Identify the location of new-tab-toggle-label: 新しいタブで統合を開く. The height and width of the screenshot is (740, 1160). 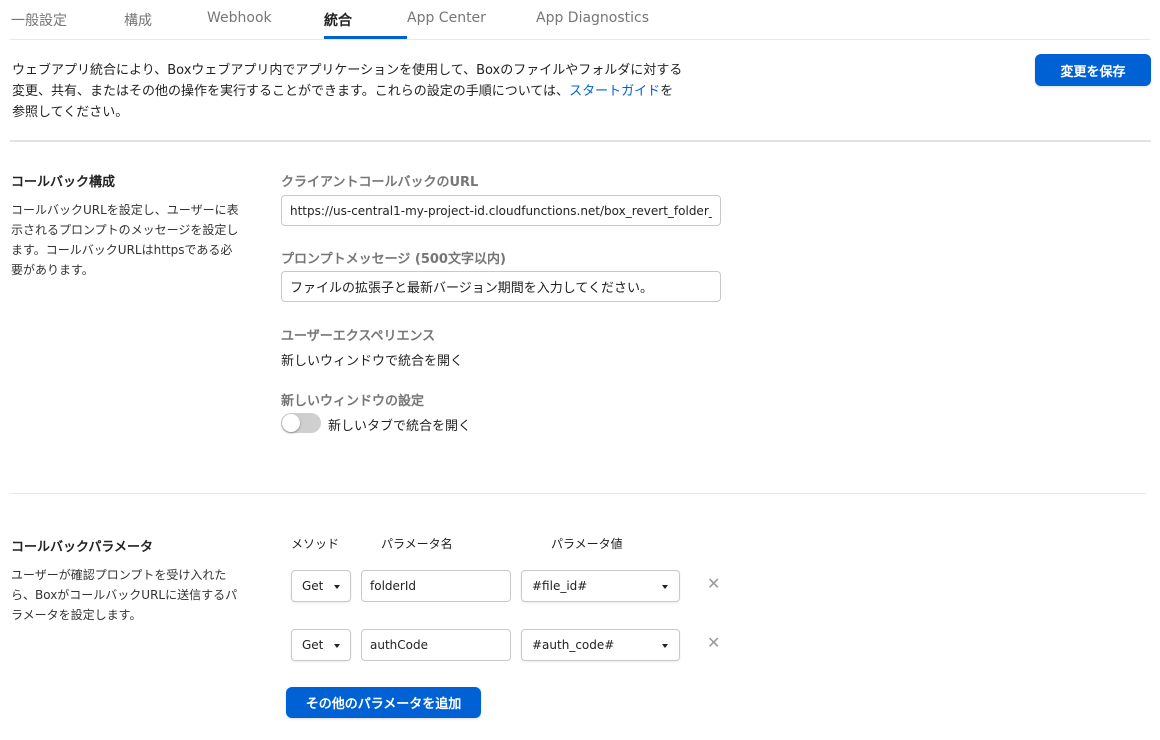
(400, 426).